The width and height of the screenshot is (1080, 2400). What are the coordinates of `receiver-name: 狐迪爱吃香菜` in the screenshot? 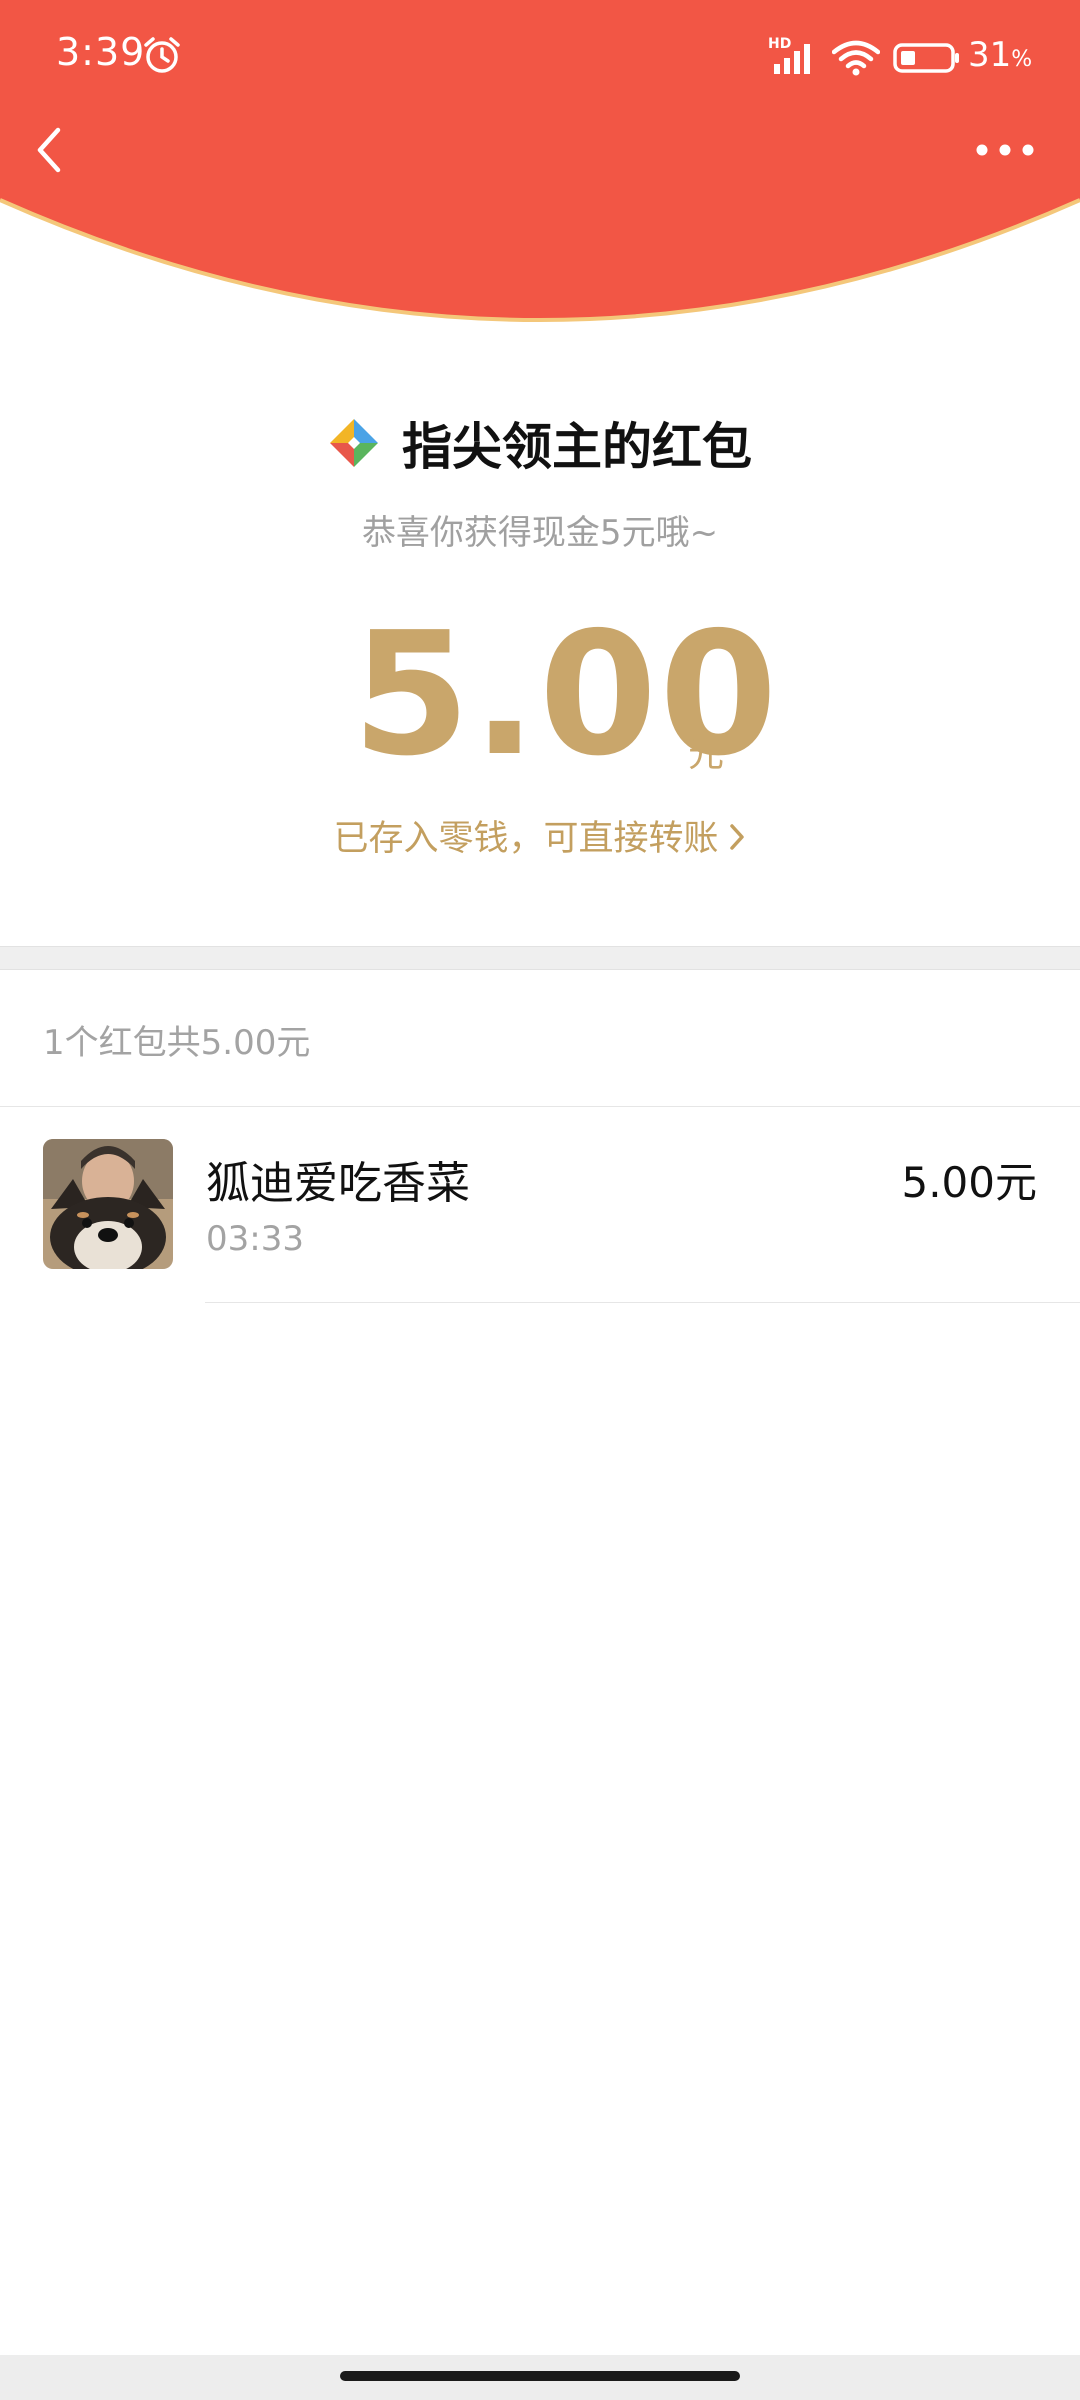 It's located at (338, 1183).